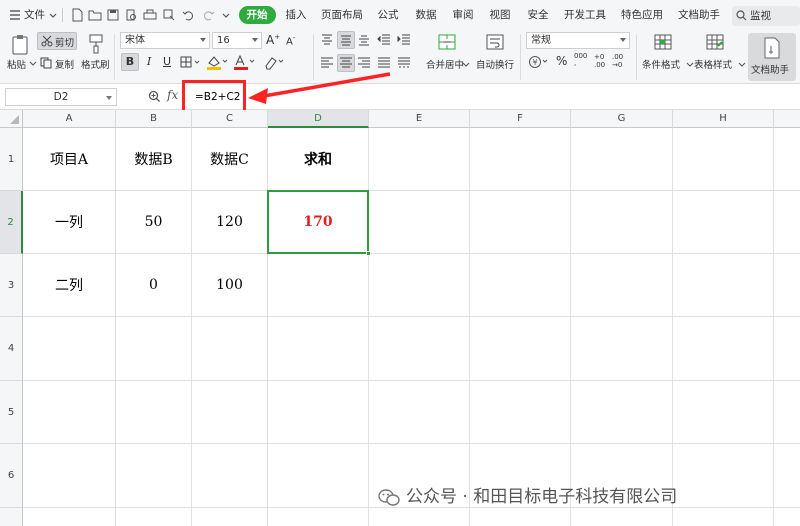  What do you see at coordinates (580, 60) in the screenshot?
I see `thousands-separator-icon: 000,` at bounding box center [580, 60].